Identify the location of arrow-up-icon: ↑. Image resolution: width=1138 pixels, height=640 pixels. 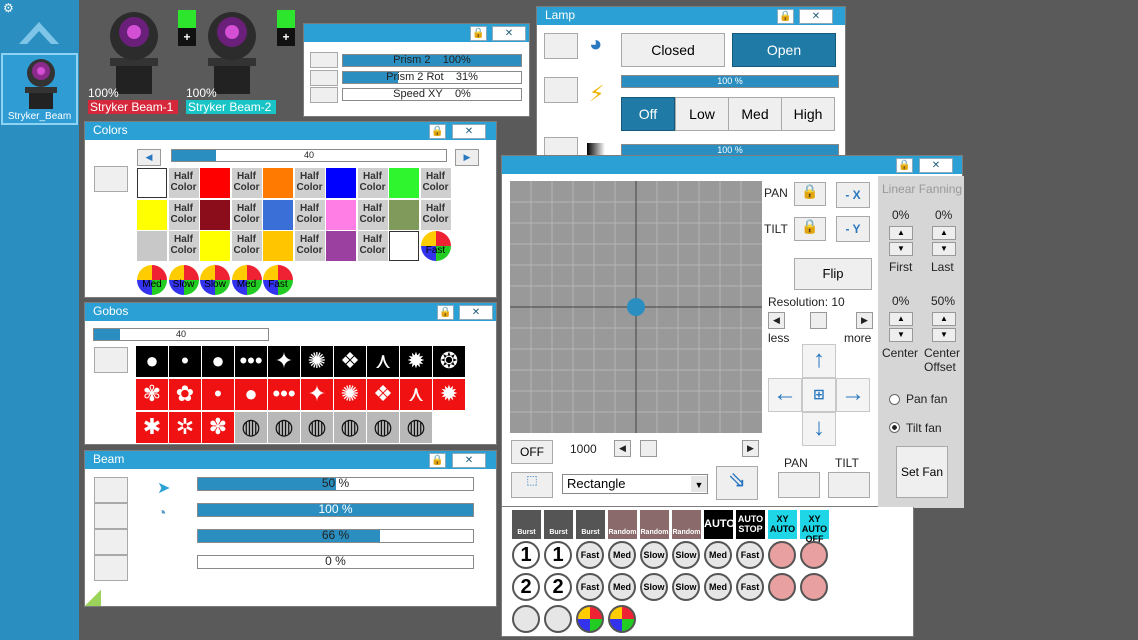
(819, 361).